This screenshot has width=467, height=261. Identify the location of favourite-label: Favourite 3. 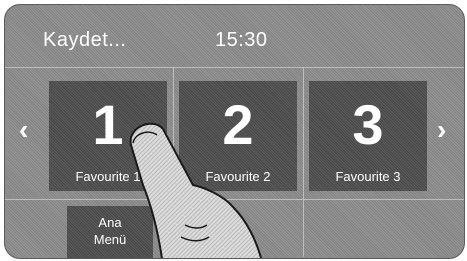
(368, 176).